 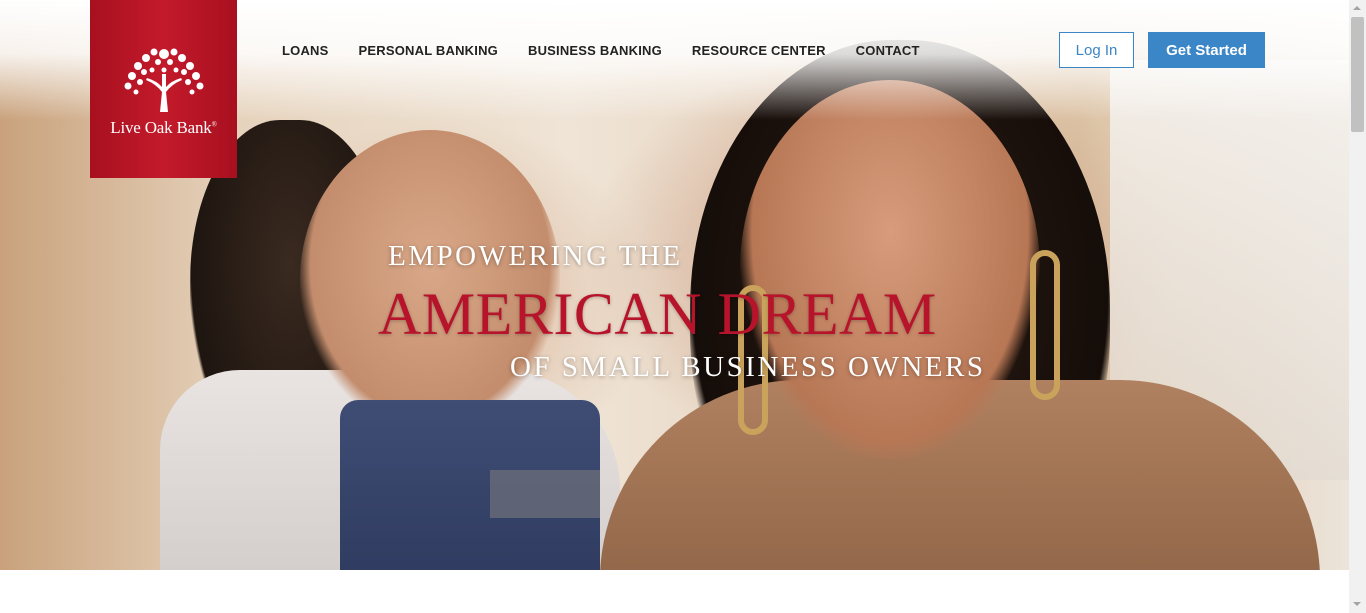 I want to click on hero-headline-line1: Empowering the, so click(x=535, y=256).